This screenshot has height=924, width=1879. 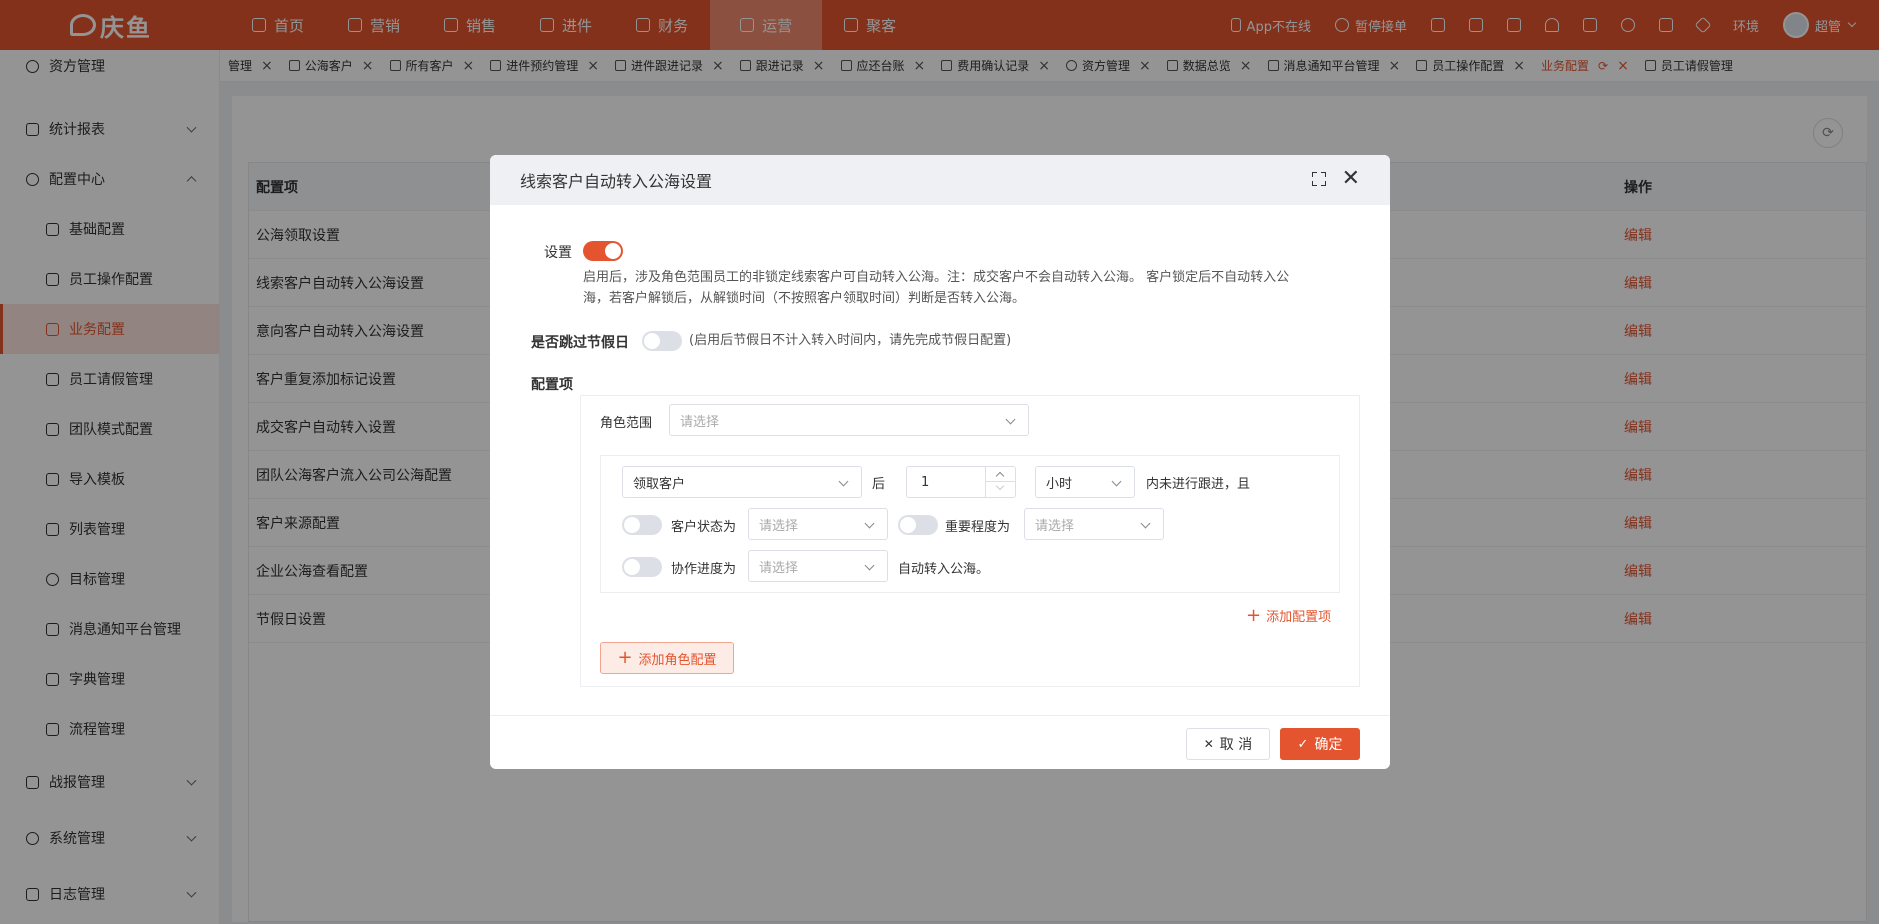 What do you see at coordinates (662, 341) in the screenshot?
I see `holiday-toggle` at bounding box center [662, 341].